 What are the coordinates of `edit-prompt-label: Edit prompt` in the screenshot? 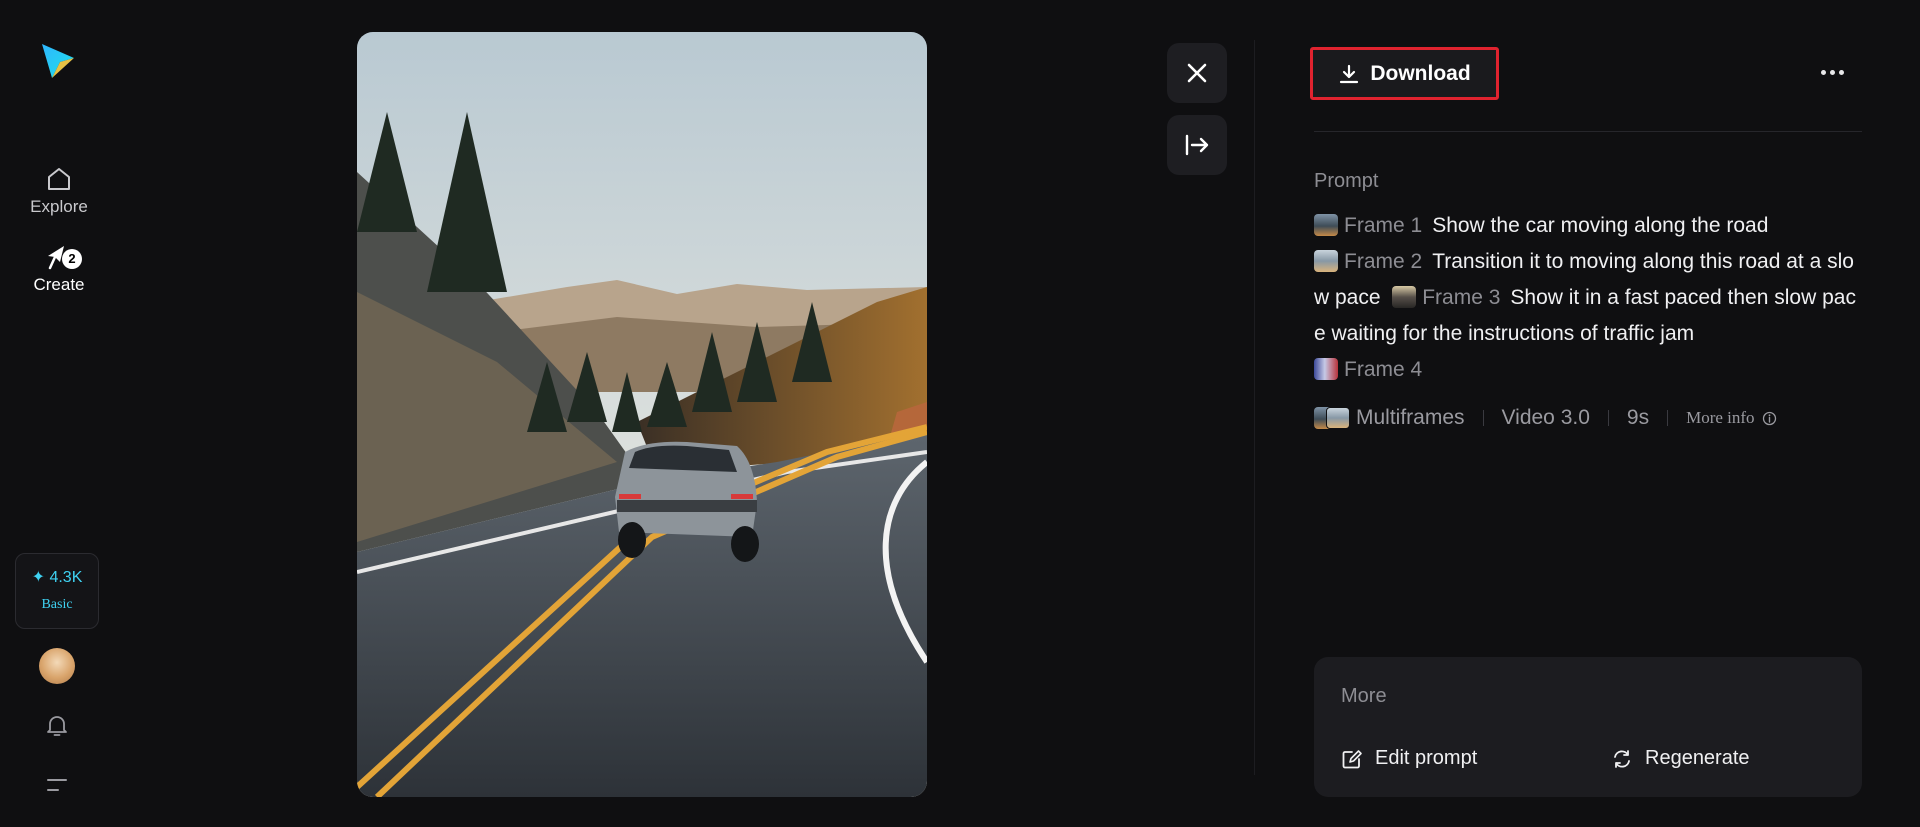 It's located at (1426, 758).